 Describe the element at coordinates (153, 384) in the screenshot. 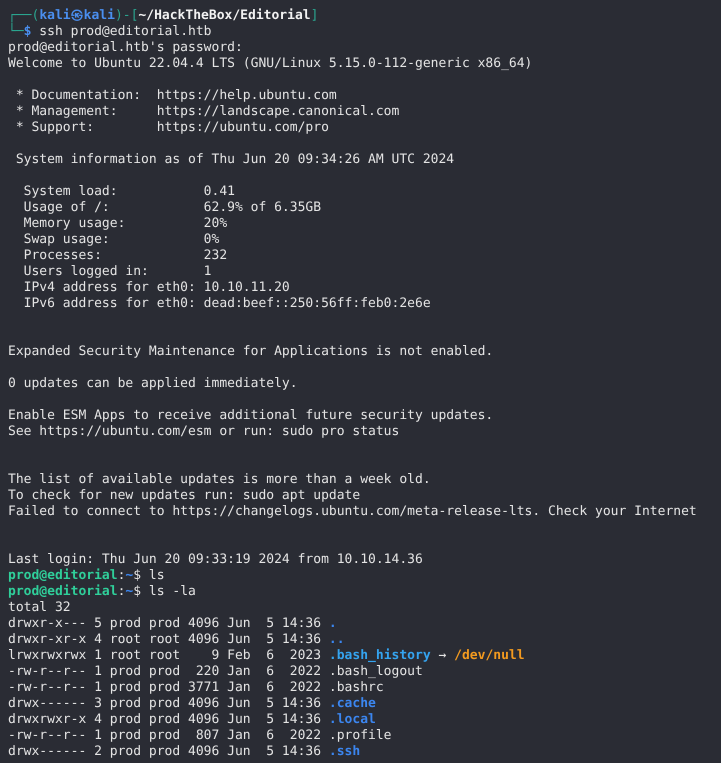

I see `terminal-line: 0 updates can be applied immediately.` at that location.